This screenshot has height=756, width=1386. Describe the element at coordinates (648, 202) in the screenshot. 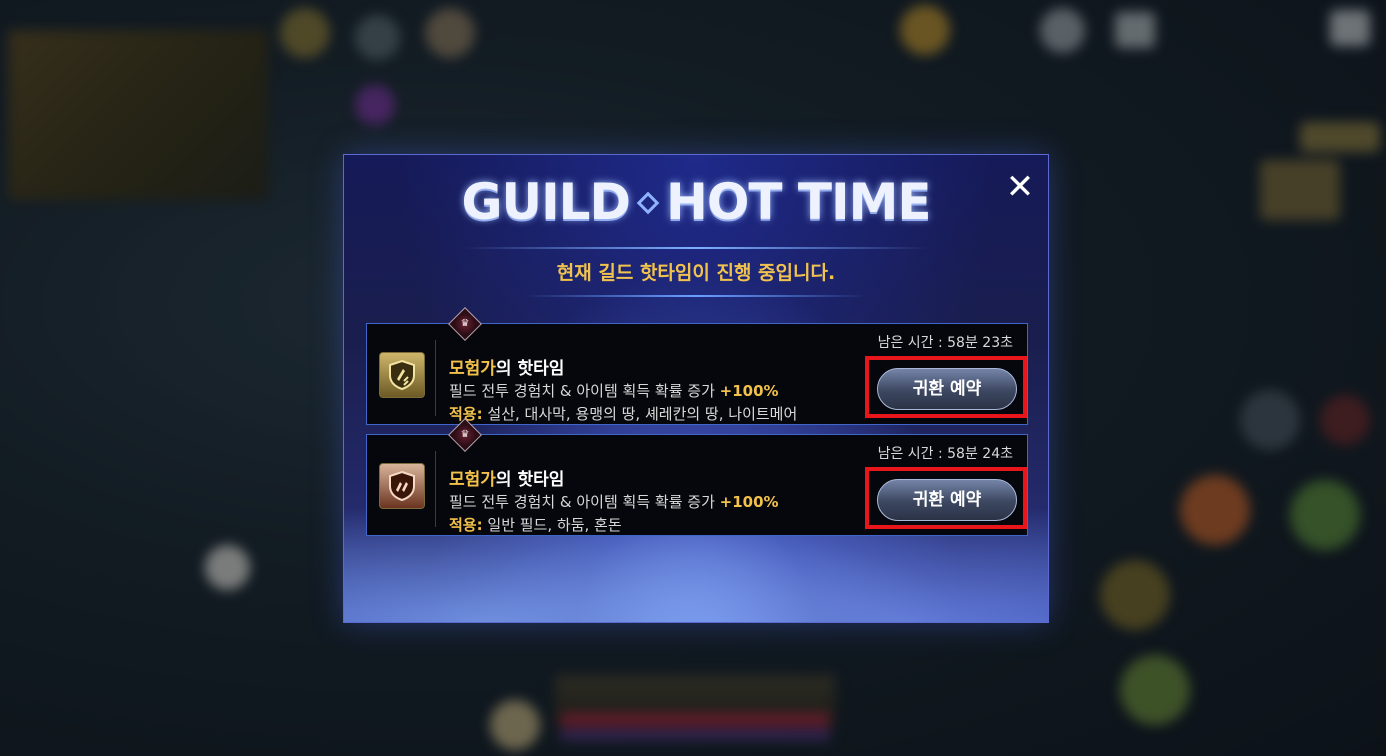

I see `diamond-icon` at that location.